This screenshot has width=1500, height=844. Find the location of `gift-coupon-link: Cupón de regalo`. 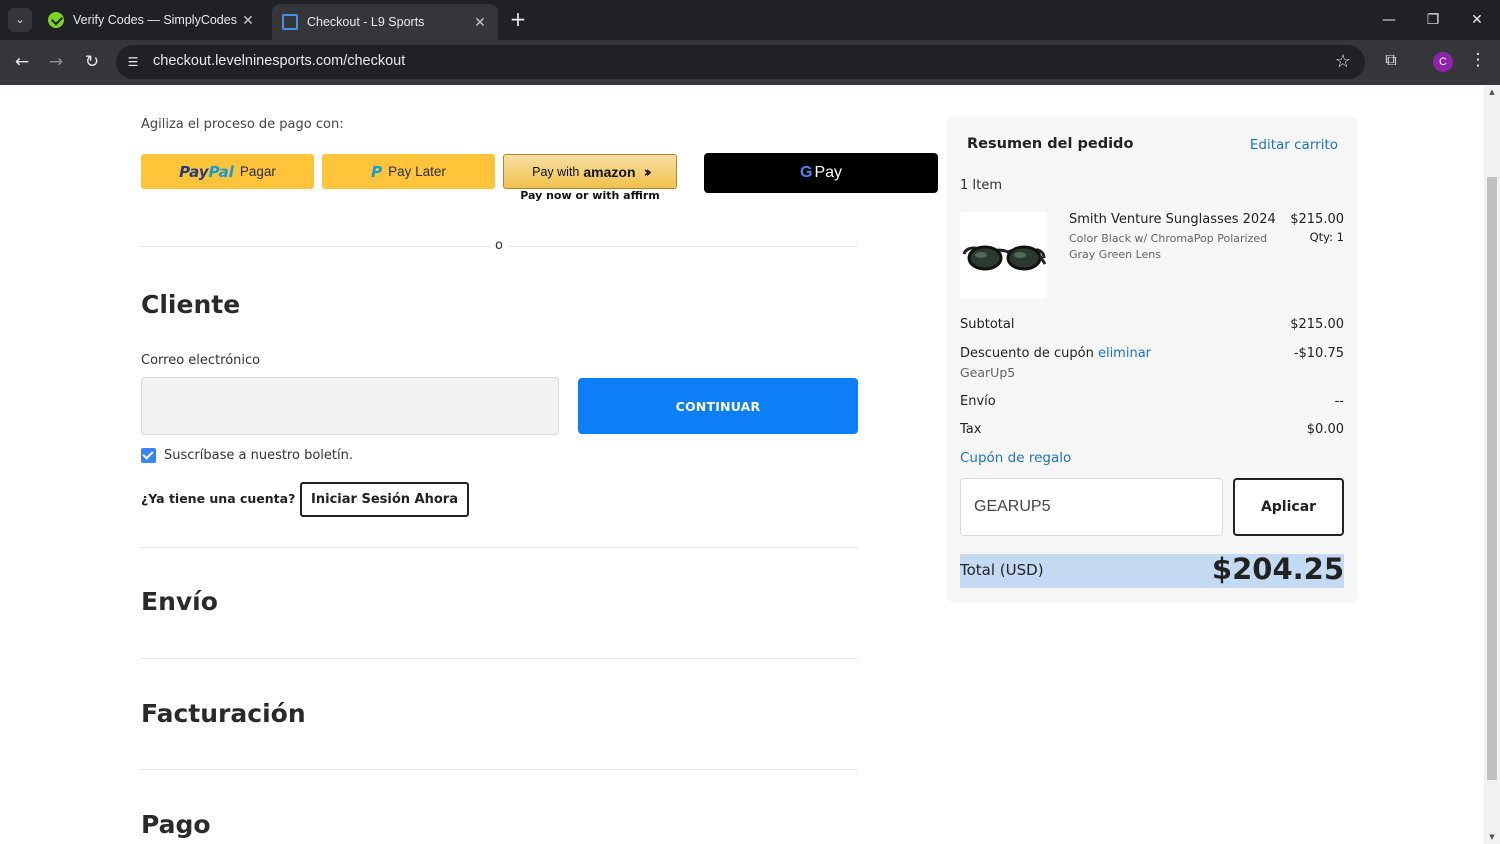

gift-coupon-link: Cupón de regalo is located at coordinates (1015, 458).